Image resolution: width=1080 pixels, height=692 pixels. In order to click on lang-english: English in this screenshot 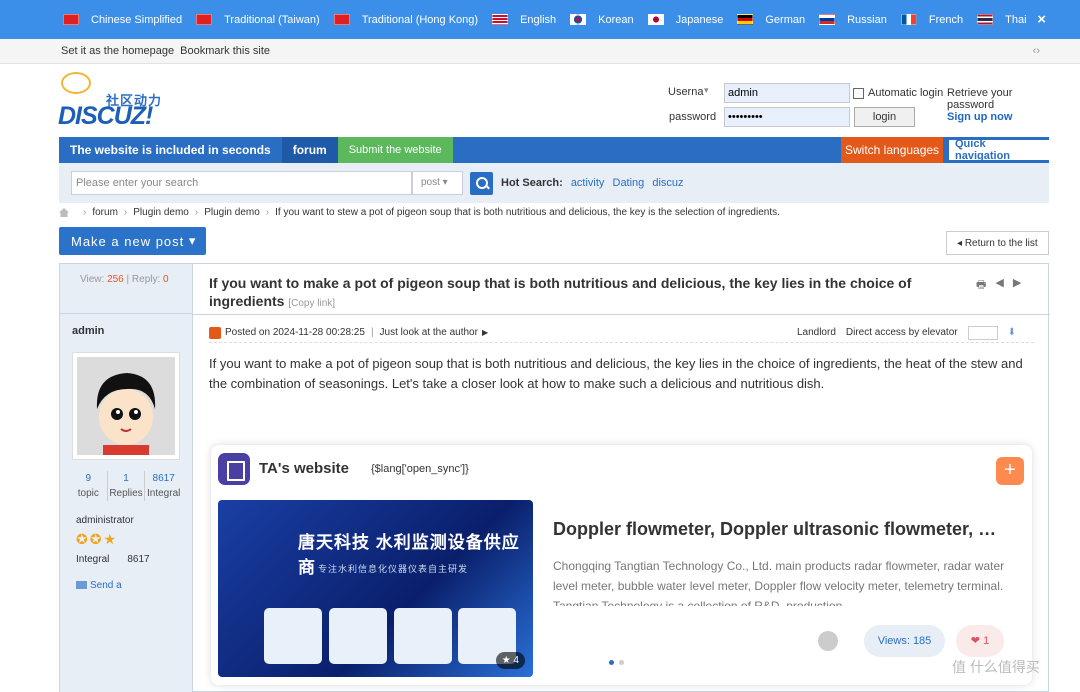, I will do `click(524, 20)`.